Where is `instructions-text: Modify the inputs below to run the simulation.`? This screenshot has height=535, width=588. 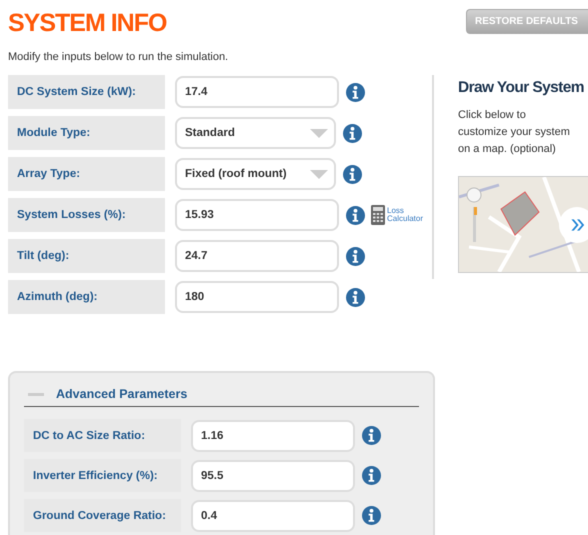 instructions-text: Modify the inputs below to run the simulation. is located at coordinates (119, 57).